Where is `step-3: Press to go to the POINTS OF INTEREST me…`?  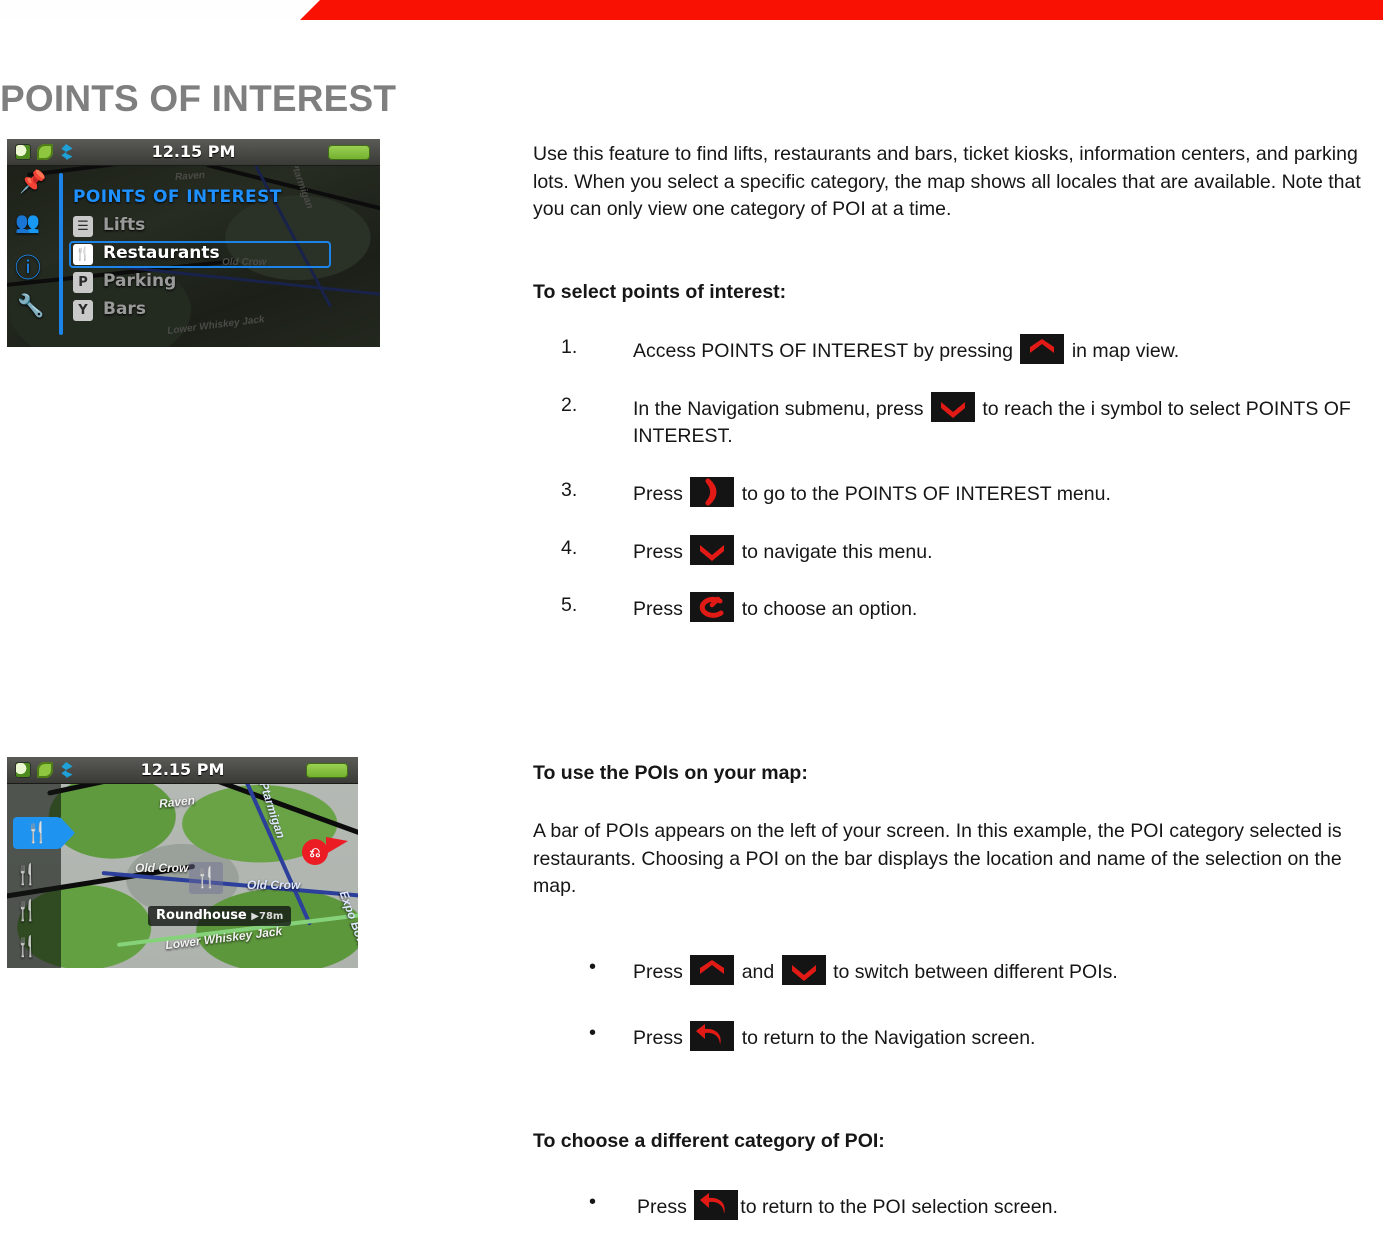 step-3: Press to go to the POINTS OF INTEREST me… is located at coordinates (968, 493).